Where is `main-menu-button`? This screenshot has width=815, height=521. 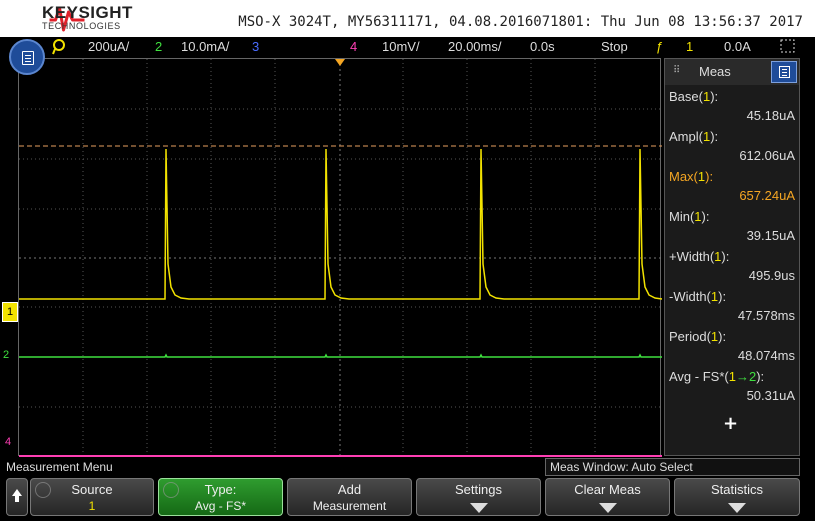 main-menu-button is located at coordinates (27, 57).